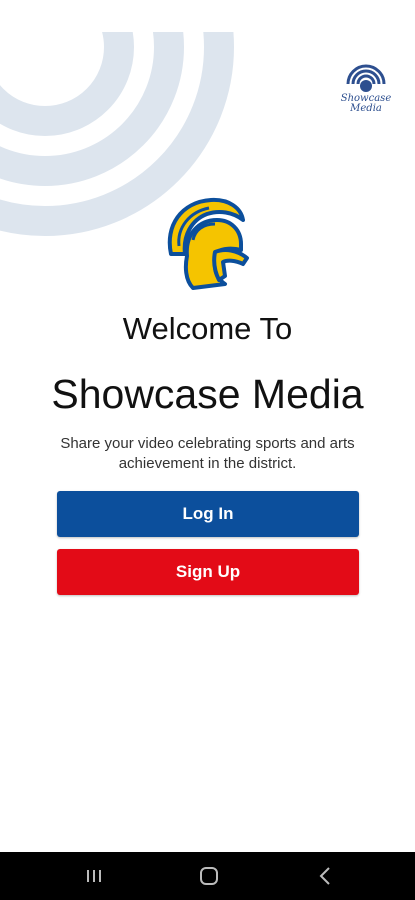 This screenshot has height=900, width=415. I want to click on nav-recents-button, so click(94, 876).